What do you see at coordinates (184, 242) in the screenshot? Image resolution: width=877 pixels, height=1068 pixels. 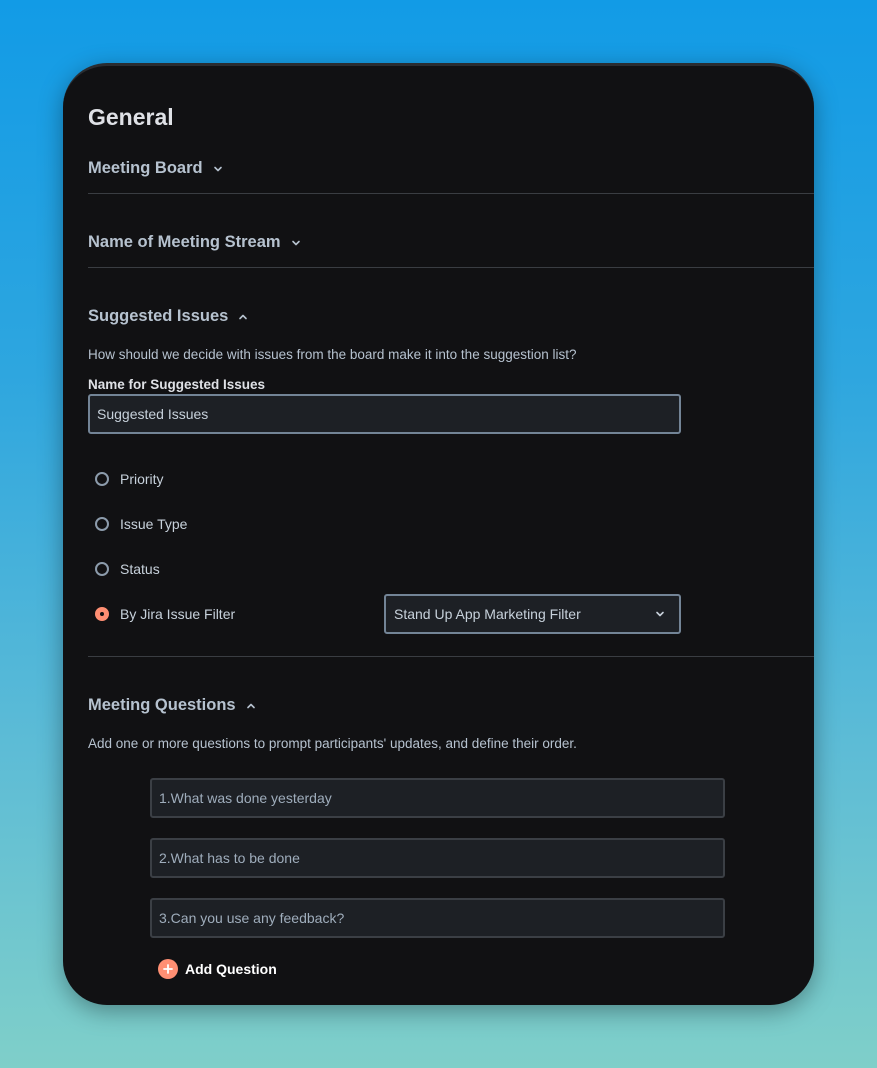 I see `section-title: Name of Meeting Stream` at bounding box center [184, 242].